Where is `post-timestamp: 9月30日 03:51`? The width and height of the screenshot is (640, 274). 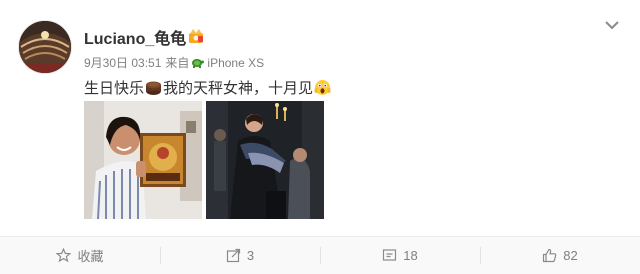 post-timestamp: 9月30日 03:51 is located at coordinates (122, 62).